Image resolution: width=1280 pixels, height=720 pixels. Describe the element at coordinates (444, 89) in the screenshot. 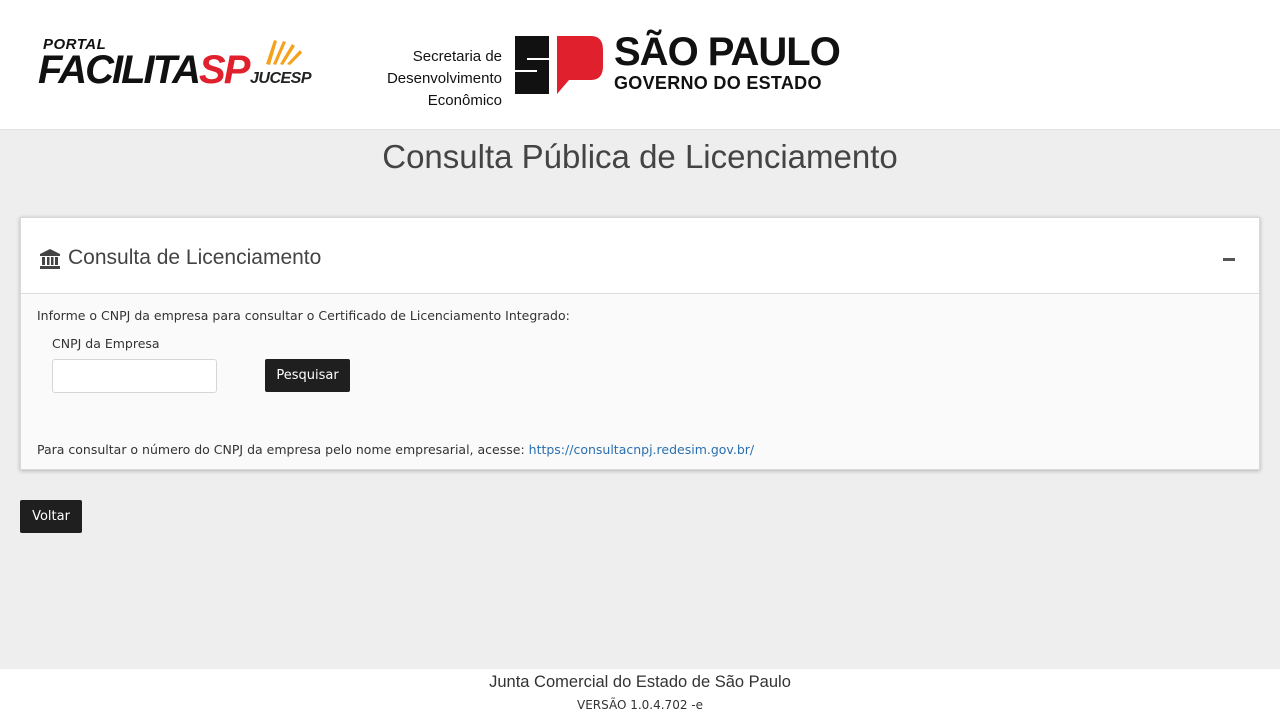

I see `secretaria-line2: Desenvolvimento Econômico` at that location.